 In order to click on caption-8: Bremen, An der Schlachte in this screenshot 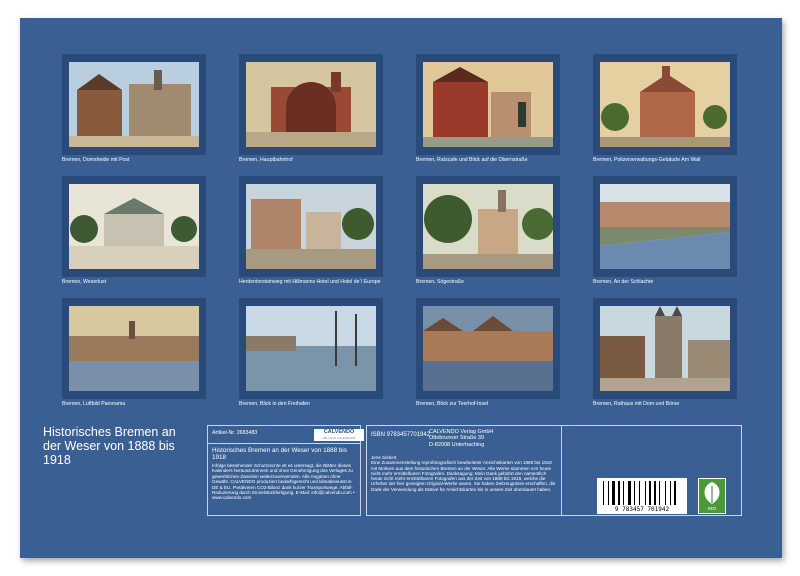, I will do `click(623, 282)`.